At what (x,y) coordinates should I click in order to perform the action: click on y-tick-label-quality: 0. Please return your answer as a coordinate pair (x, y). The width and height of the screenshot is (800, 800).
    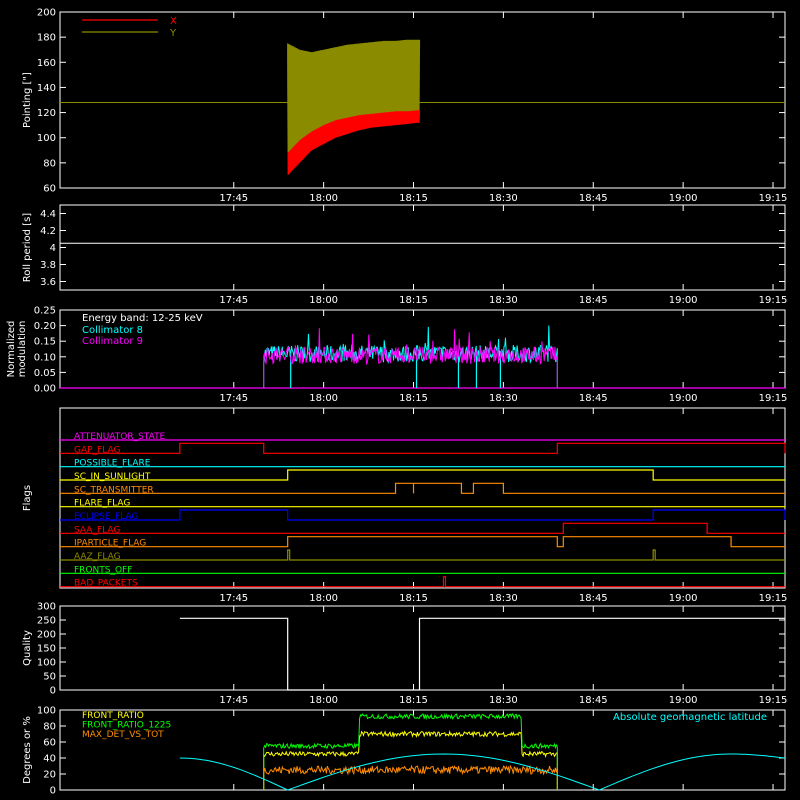
    Looking at the image, I should click on (53, 691).